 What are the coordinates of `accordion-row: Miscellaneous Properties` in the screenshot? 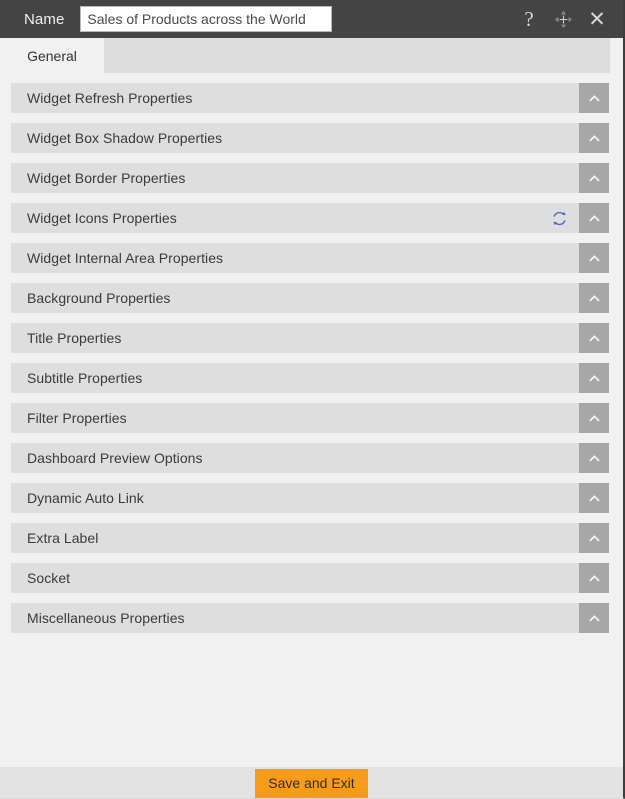 It's located at (310, 618).